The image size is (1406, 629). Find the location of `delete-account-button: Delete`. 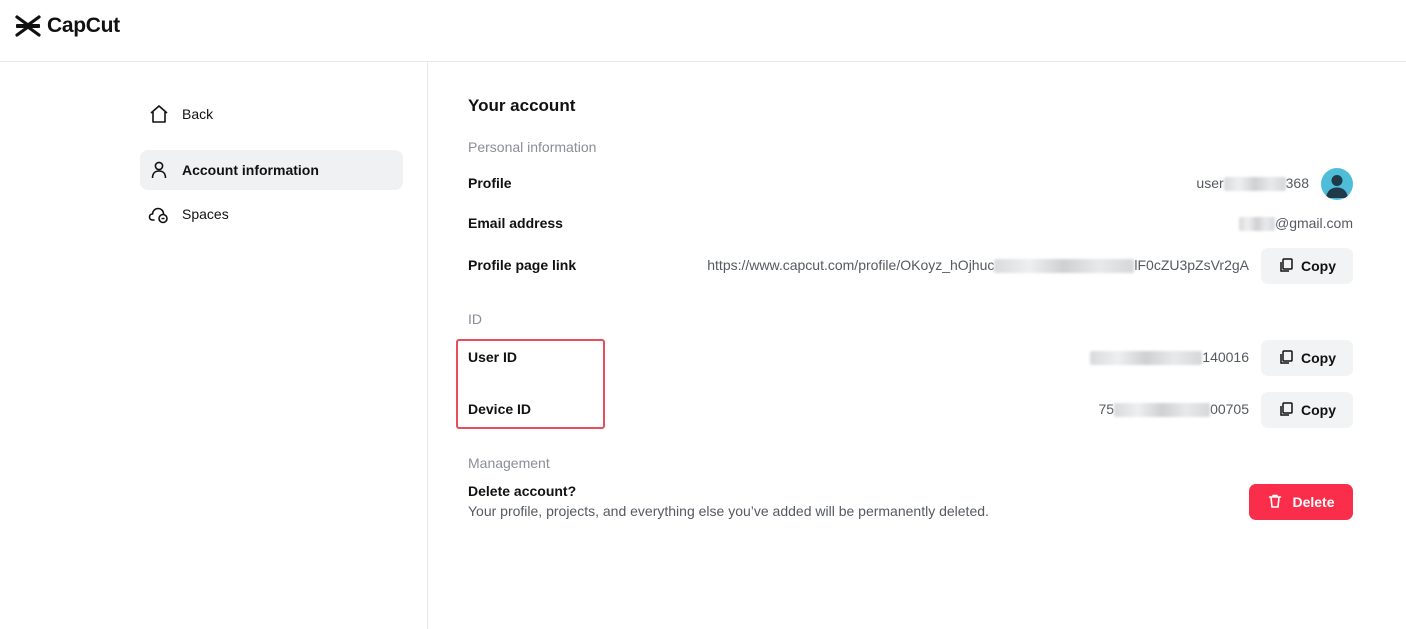

delete-account-button: Delete is located at coordinates (1301, 502).